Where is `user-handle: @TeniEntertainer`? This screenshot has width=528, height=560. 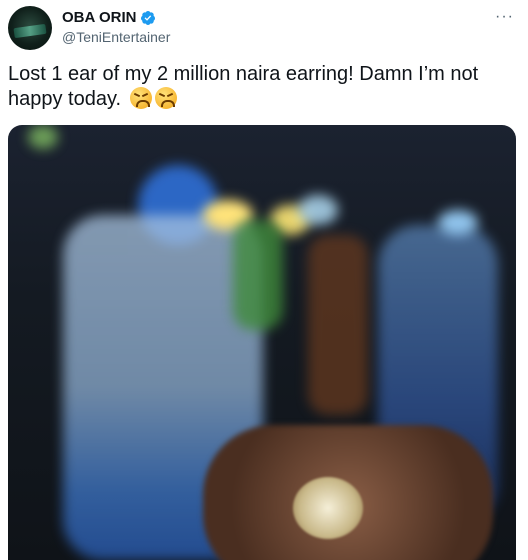 user-handle: @TeniEntertainer is located at coordinates (116, 37).